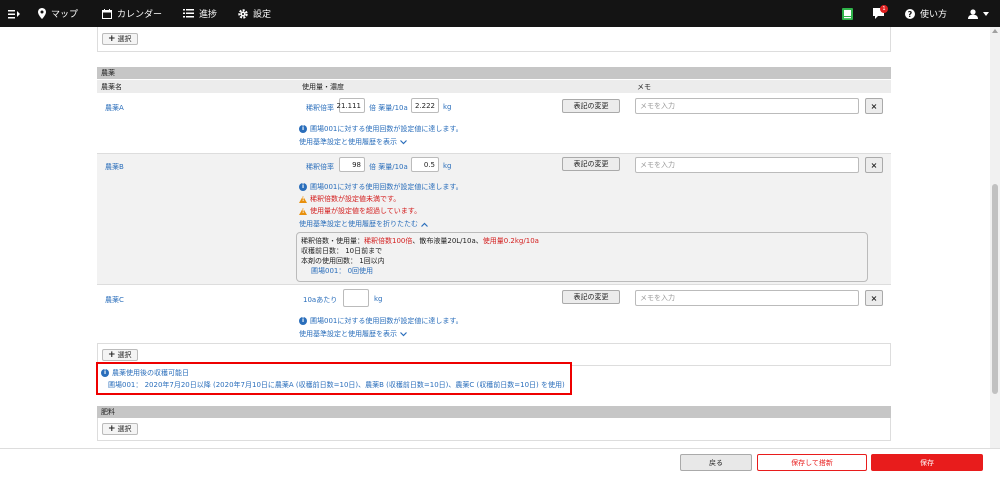 The image size is (1000, 478). I want to click on pesticide-name: 農薬B, so click(114, 167).